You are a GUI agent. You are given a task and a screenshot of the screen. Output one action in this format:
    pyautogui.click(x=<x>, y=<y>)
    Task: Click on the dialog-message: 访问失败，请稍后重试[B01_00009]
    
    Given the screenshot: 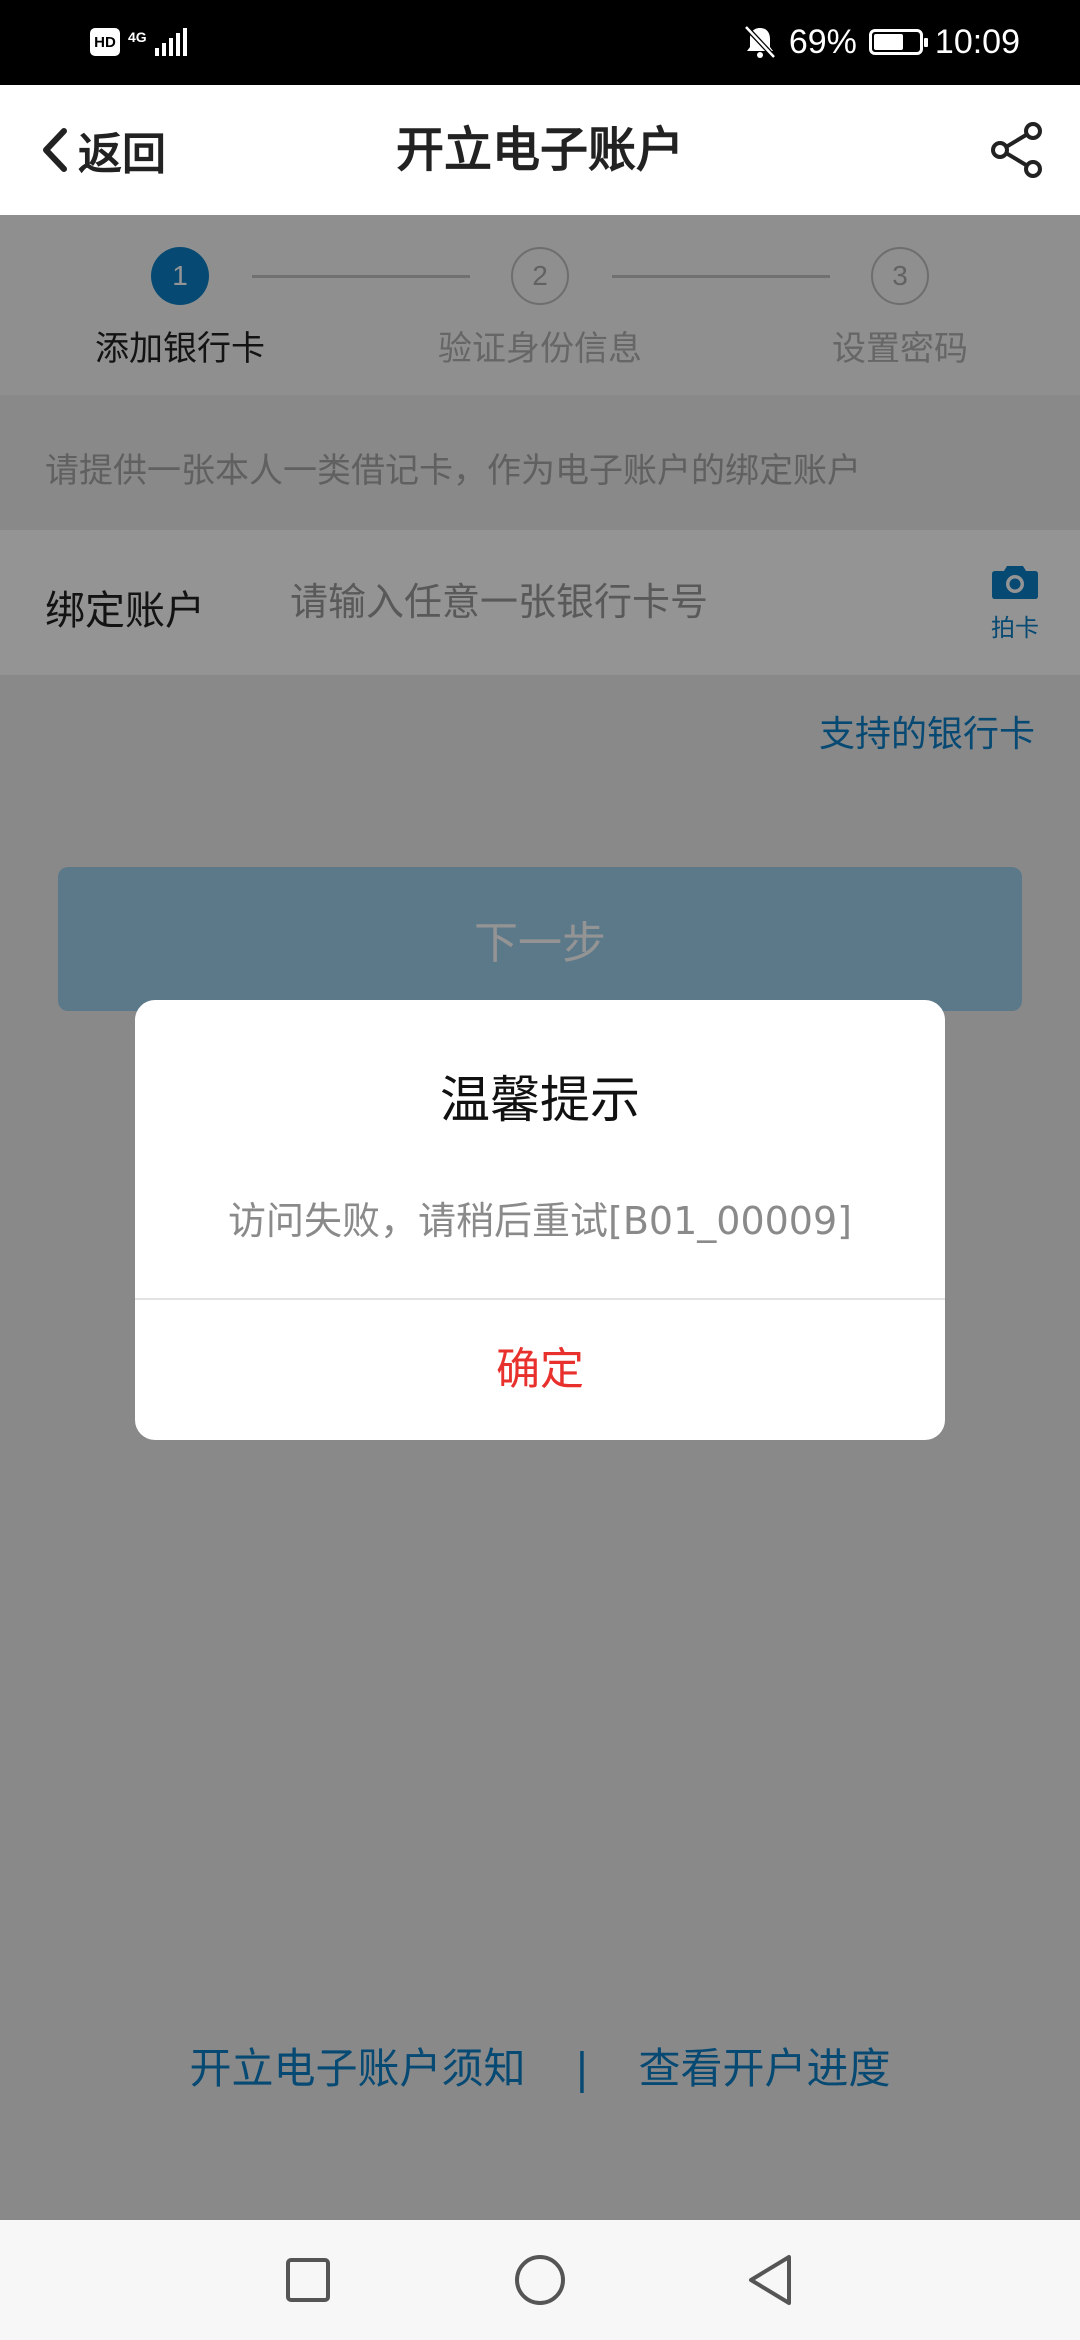 What is the action you would take?
    pyautogui.click(x=540, y=1221)
    